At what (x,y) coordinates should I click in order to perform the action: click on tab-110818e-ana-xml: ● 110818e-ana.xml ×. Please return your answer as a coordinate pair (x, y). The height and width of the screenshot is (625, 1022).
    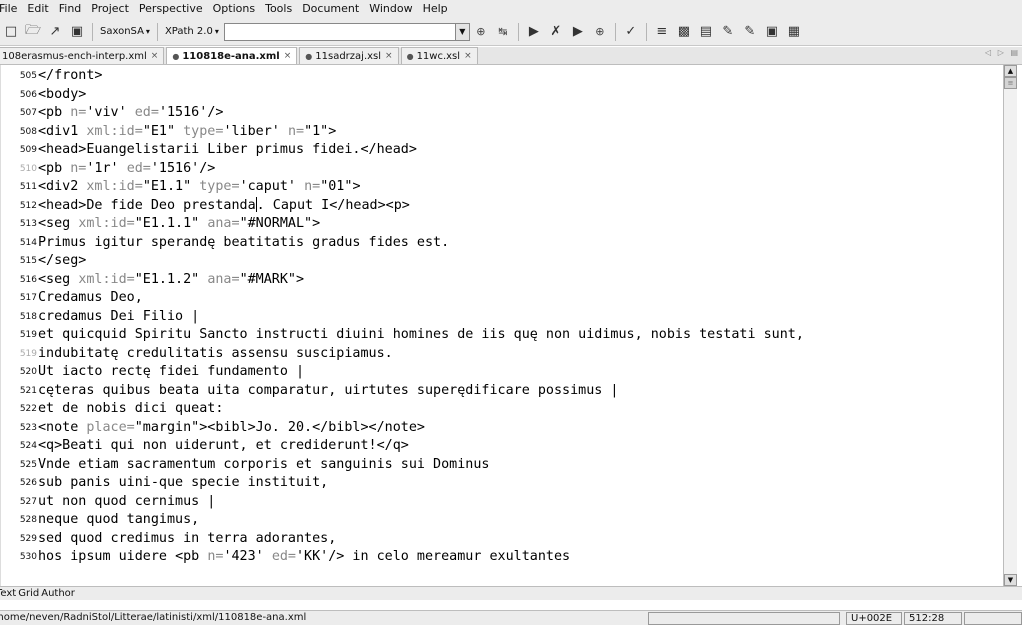
    Looking at the image, I should click on (232, 55).